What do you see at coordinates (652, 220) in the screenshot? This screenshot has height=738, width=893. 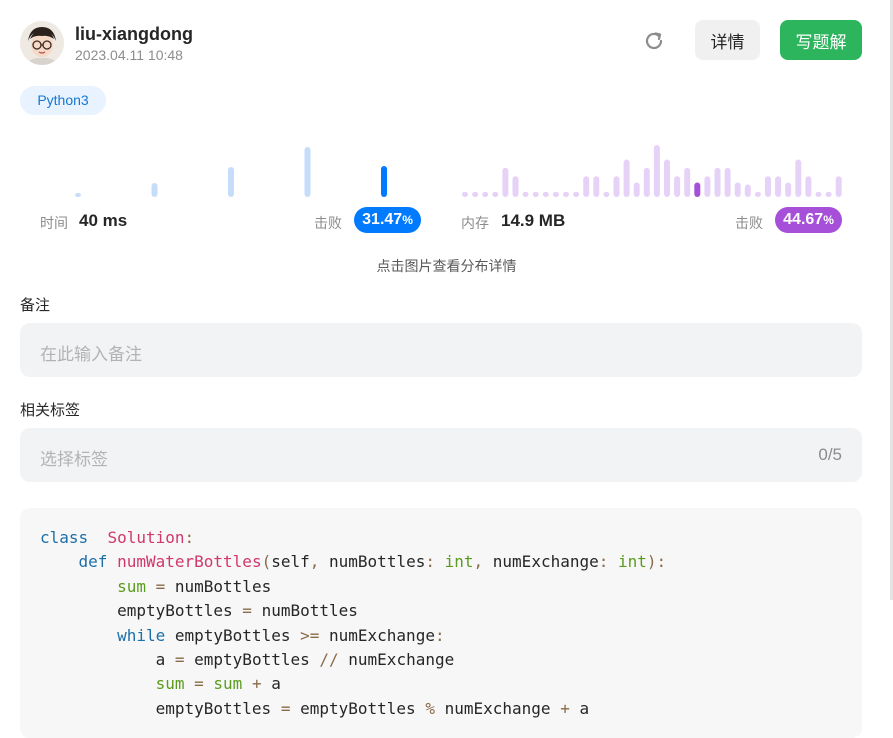 I see `memory-stats: 内存 14.9 MB 击败 44.67%` at bounding box center [652, 220].